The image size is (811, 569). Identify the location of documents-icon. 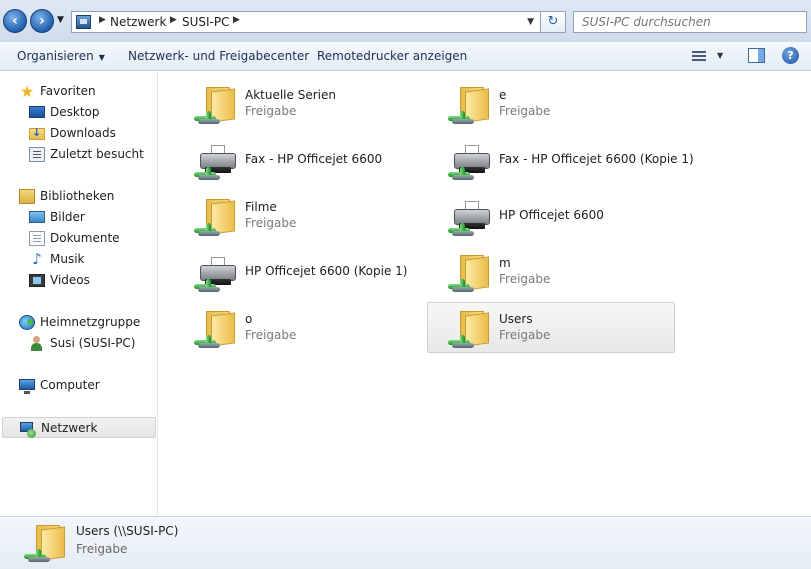
(37, 238).